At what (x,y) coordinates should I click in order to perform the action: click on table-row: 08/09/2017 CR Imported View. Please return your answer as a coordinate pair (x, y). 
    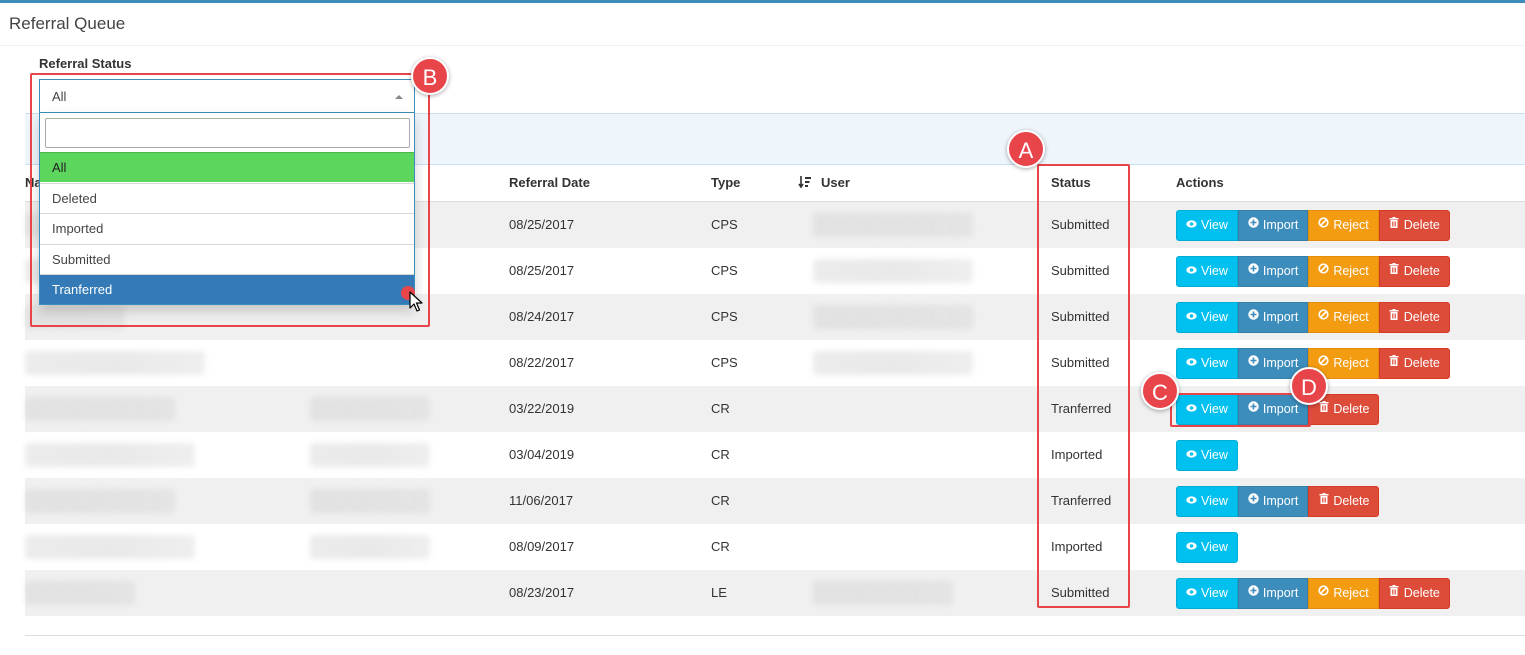
    Looking at the image, I should click on (775, 547).